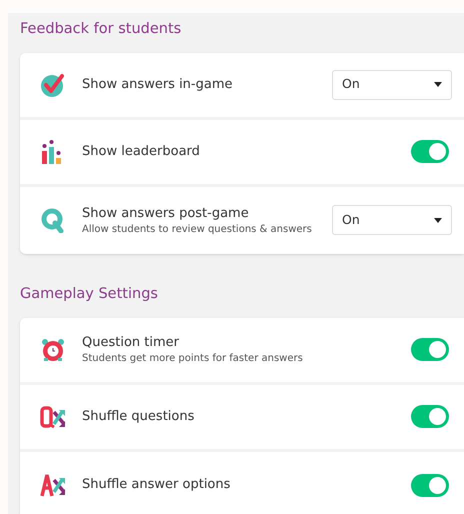 The image size is (464, 514). Describe the element at coordinates (52, 151) in the screenshot. I see `podium-icon` at that location.